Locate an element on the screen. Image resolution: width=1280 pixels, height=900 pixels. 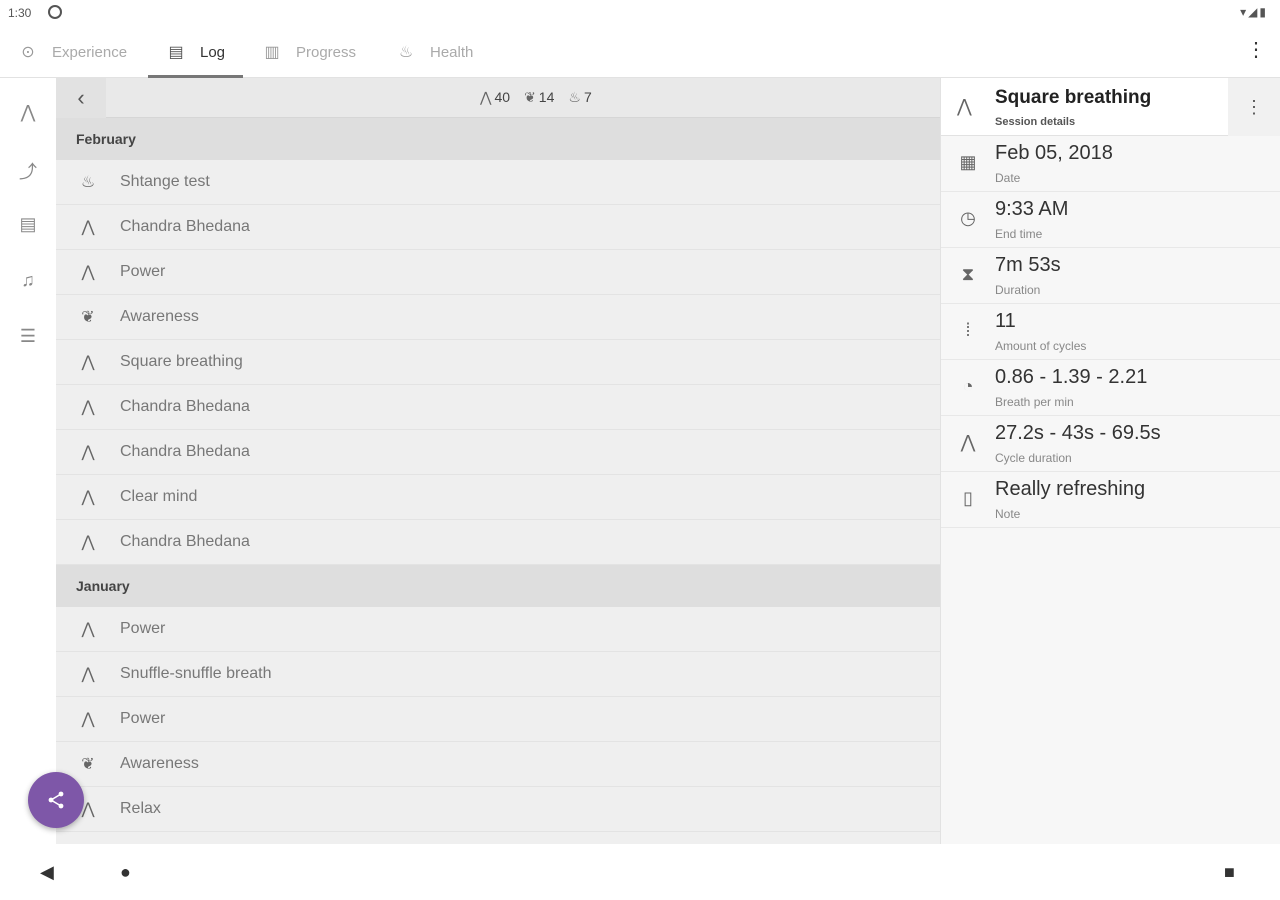
tab-experience: ⊙ Experience is located at coordinates (72, 52).